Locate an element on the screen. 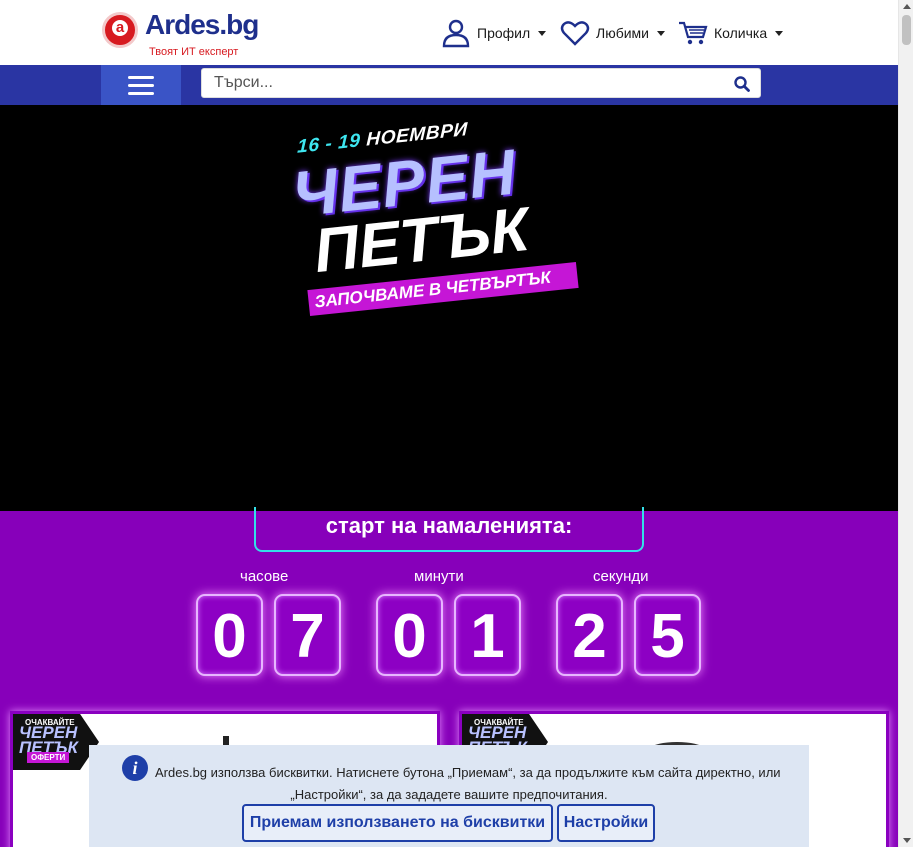 This screenshot has width=913, height=847. countdown-digit: 5 is located at coordinates (667, 635).